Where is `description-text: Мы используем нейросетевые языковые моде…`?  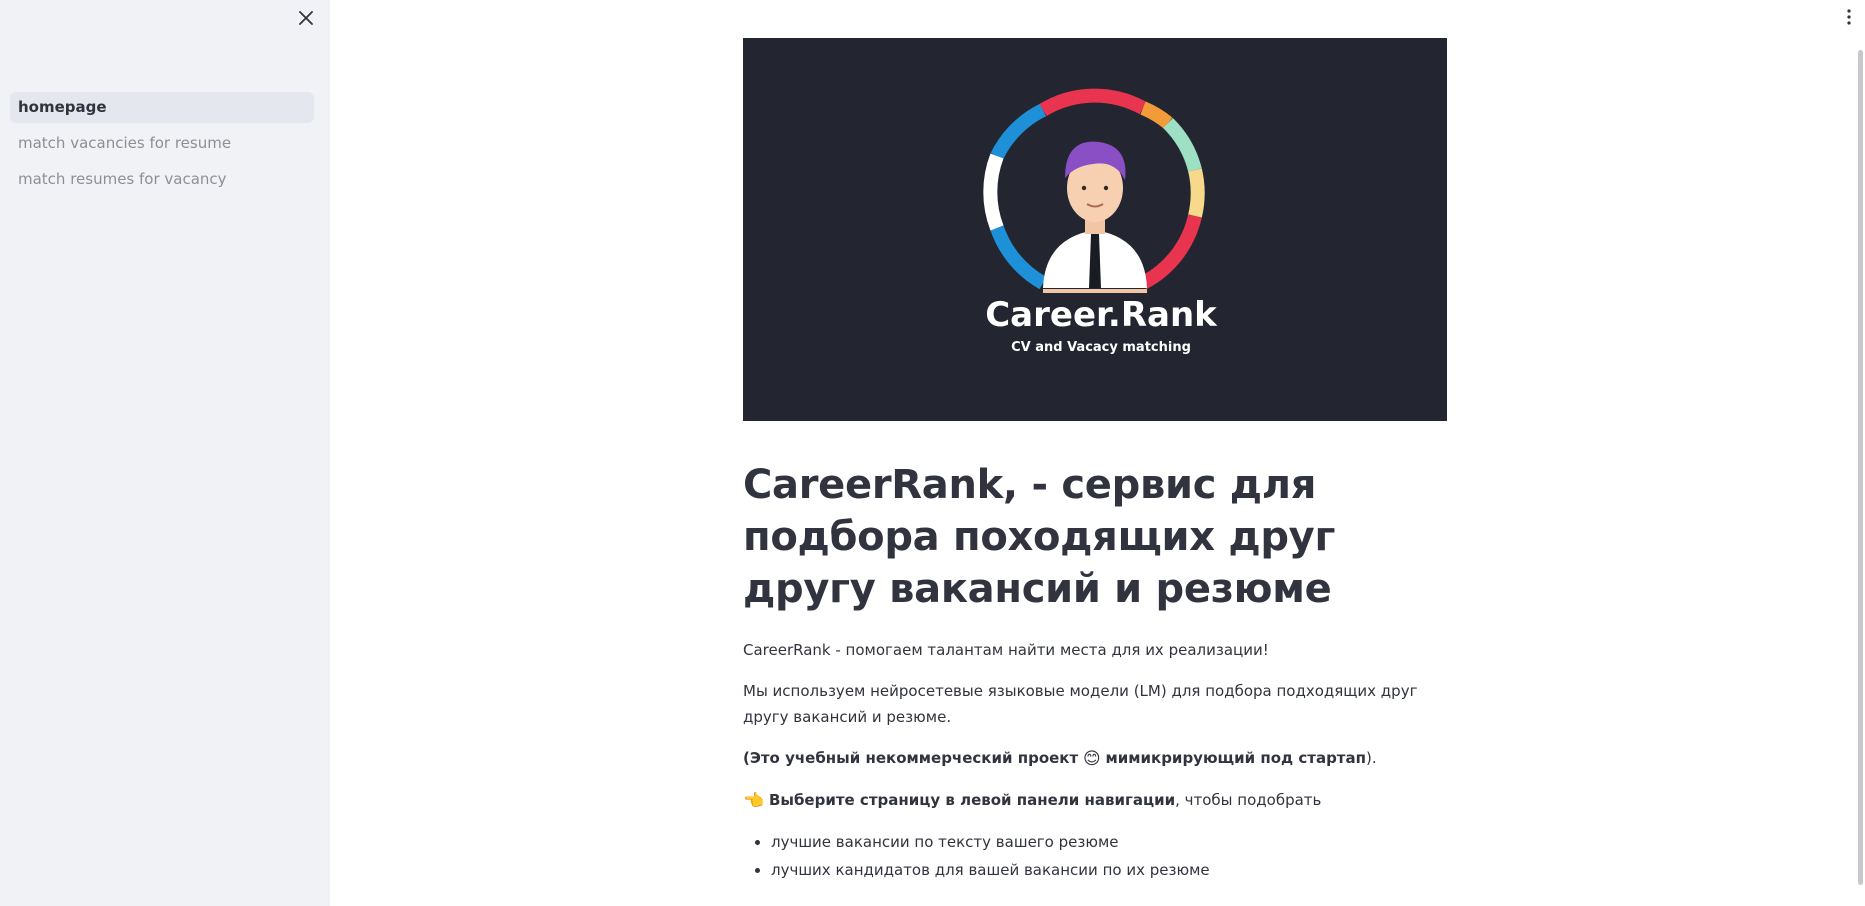 description-text: Мы используем нейросетевые языковые моде… is located at coordinates (1080, 704).